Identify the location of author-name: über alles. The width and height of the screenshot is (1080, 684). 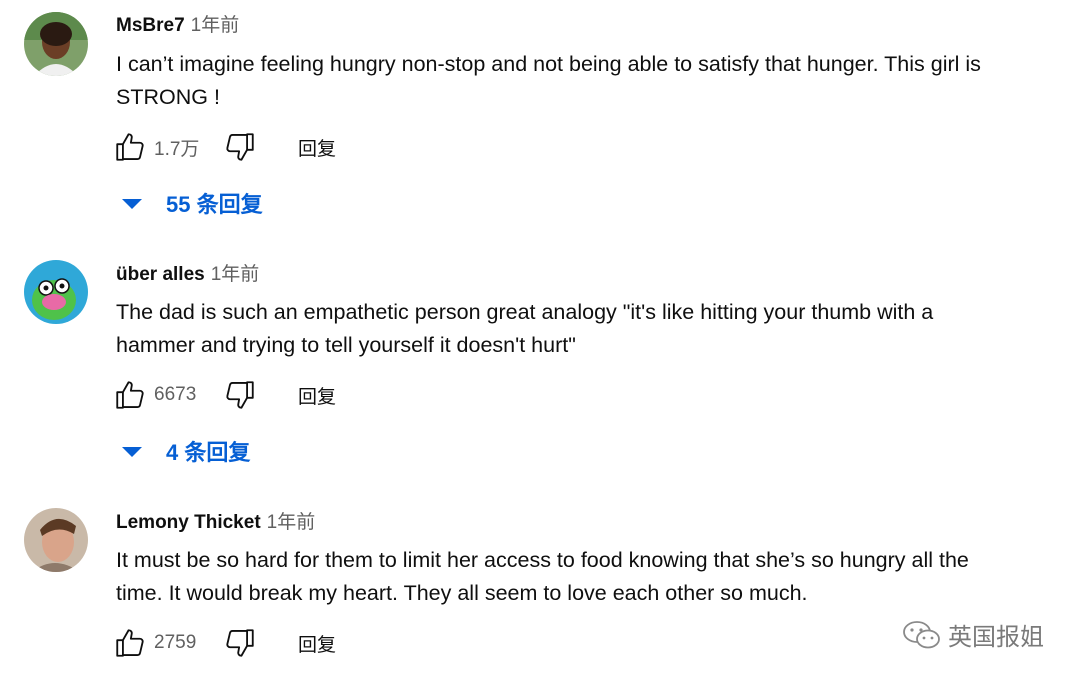
(160, 274).